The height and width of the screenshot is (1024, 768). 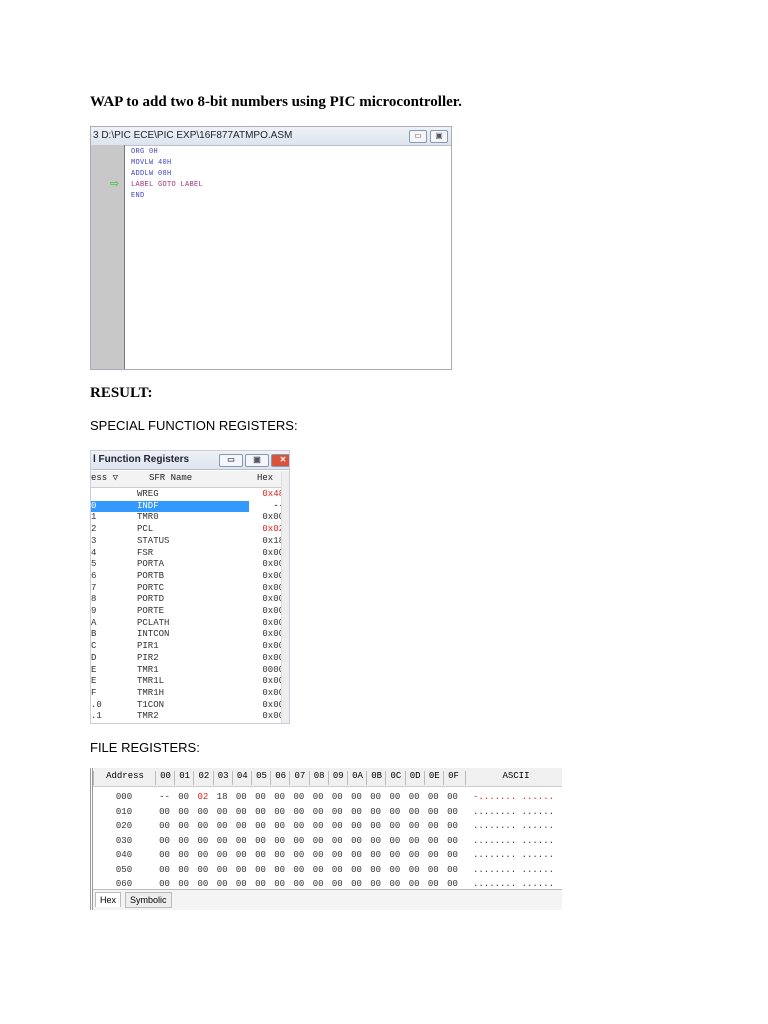 What do you see at coordinates (187, 681) in the screenshot?
I see `sfr-row: E TMR1L 0x00` at bounding box center [187, 681].